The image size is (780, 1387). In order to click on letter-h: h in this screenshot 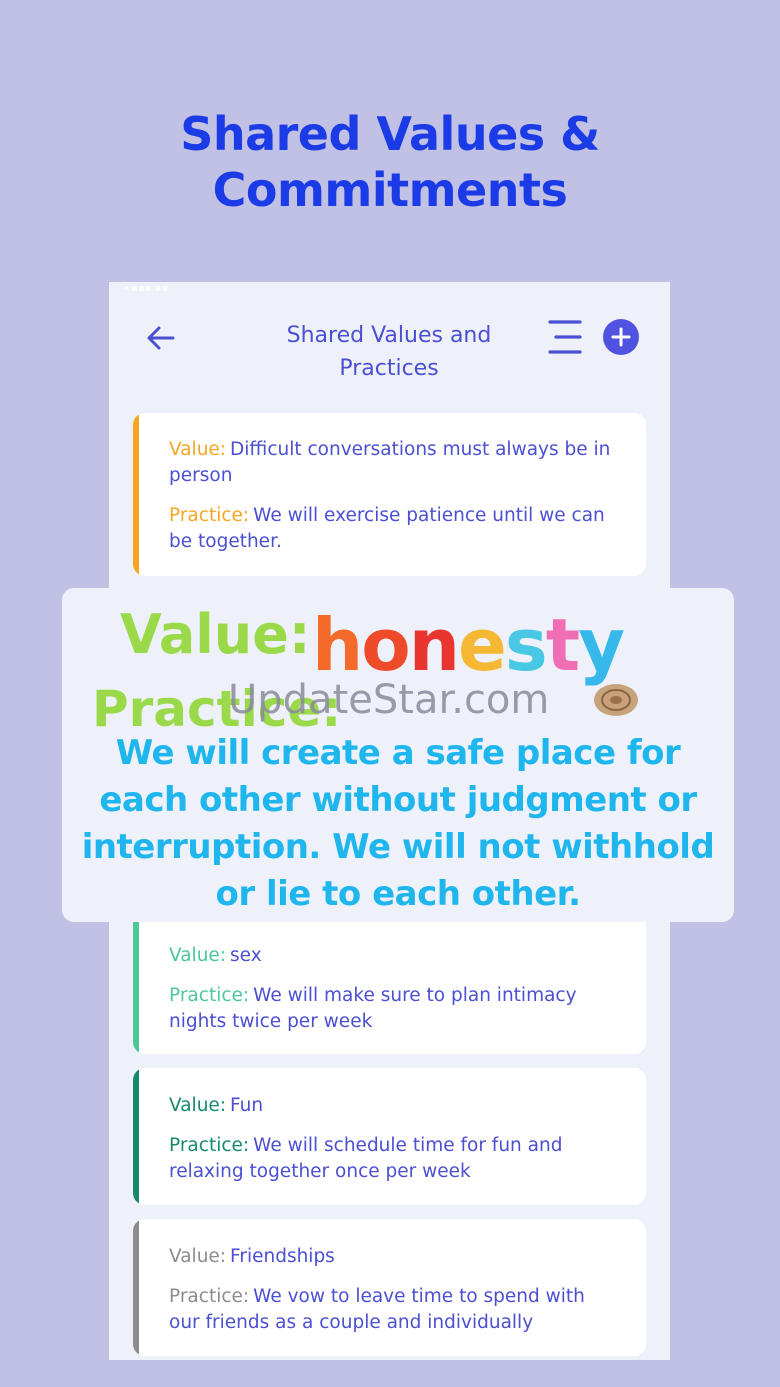, I will do `click(336, 645)`.